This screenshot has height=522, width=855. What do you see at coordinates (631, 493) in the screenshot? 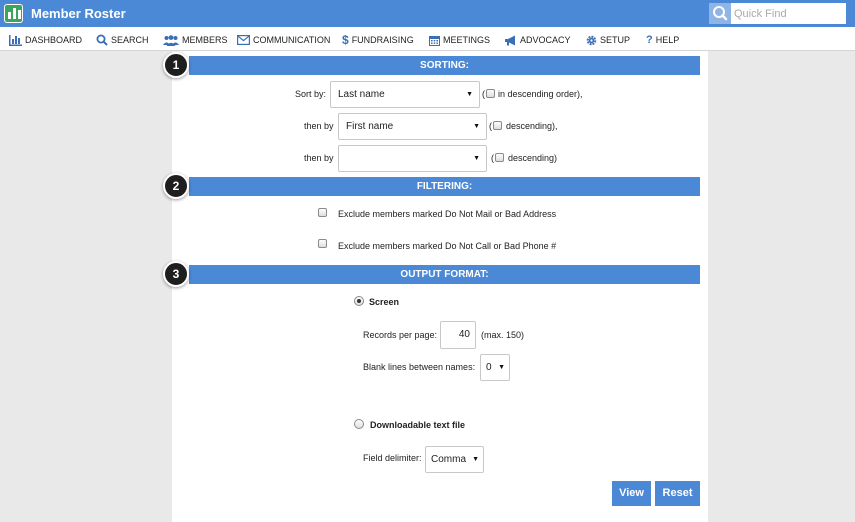
I see `view-button: View` at bounding box center [631, 493].